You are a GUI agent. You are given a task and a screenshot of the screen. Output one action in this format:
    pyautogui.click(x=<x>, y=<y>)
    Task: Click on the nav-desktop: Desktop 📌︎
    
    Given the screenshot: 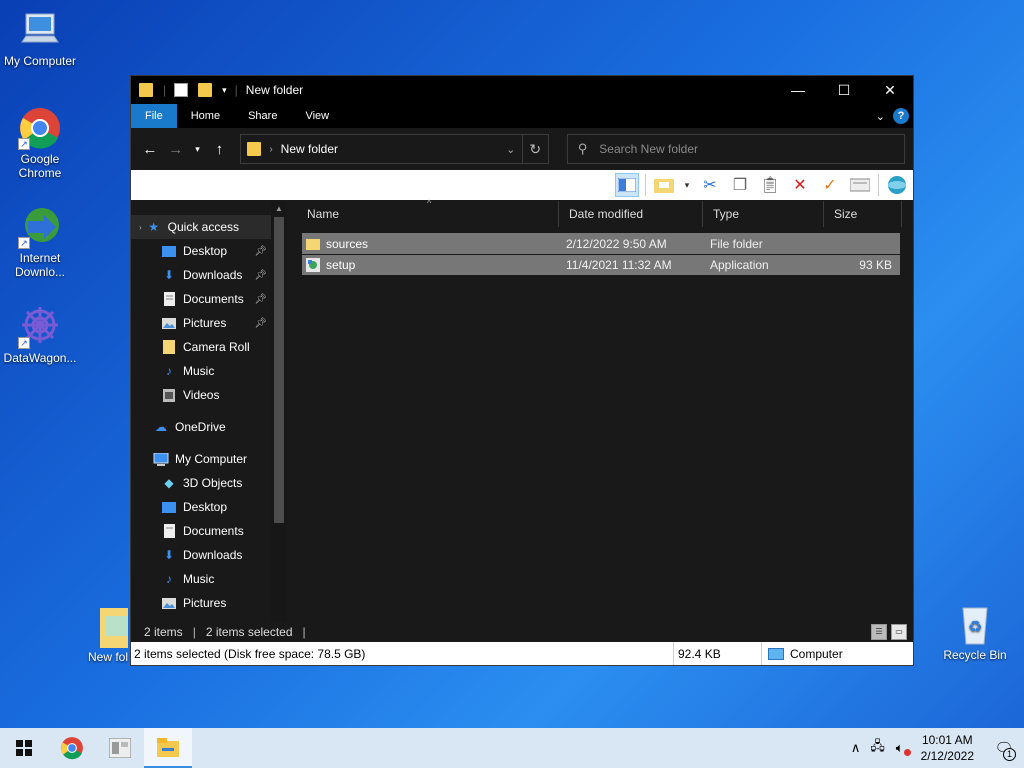 What is the action you would take?
    pyautogui.click(x=209, y=251)
    